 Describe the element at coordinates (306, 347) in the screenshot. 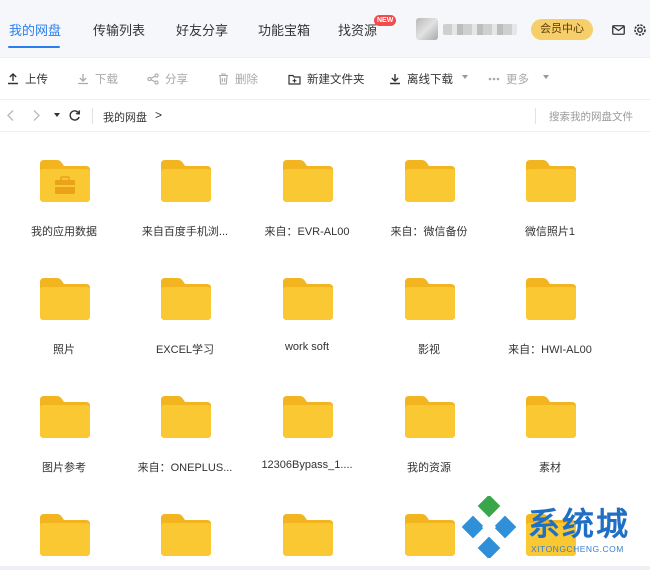

I see `folder-name: work soft` at that location.